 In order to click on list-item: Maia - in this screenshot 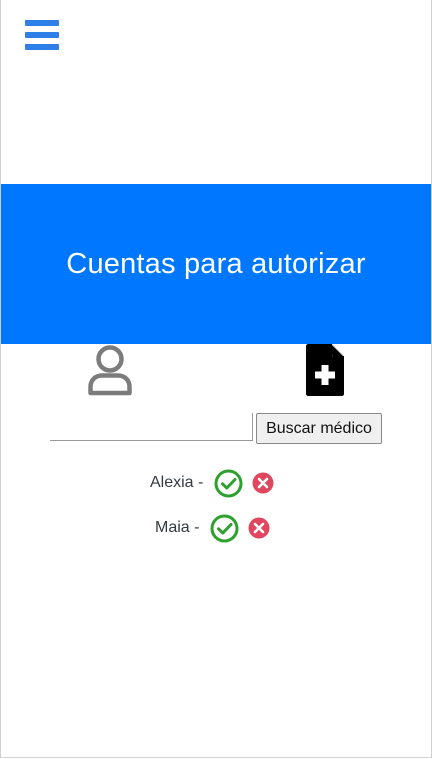, I will do `click(212, 528)`.